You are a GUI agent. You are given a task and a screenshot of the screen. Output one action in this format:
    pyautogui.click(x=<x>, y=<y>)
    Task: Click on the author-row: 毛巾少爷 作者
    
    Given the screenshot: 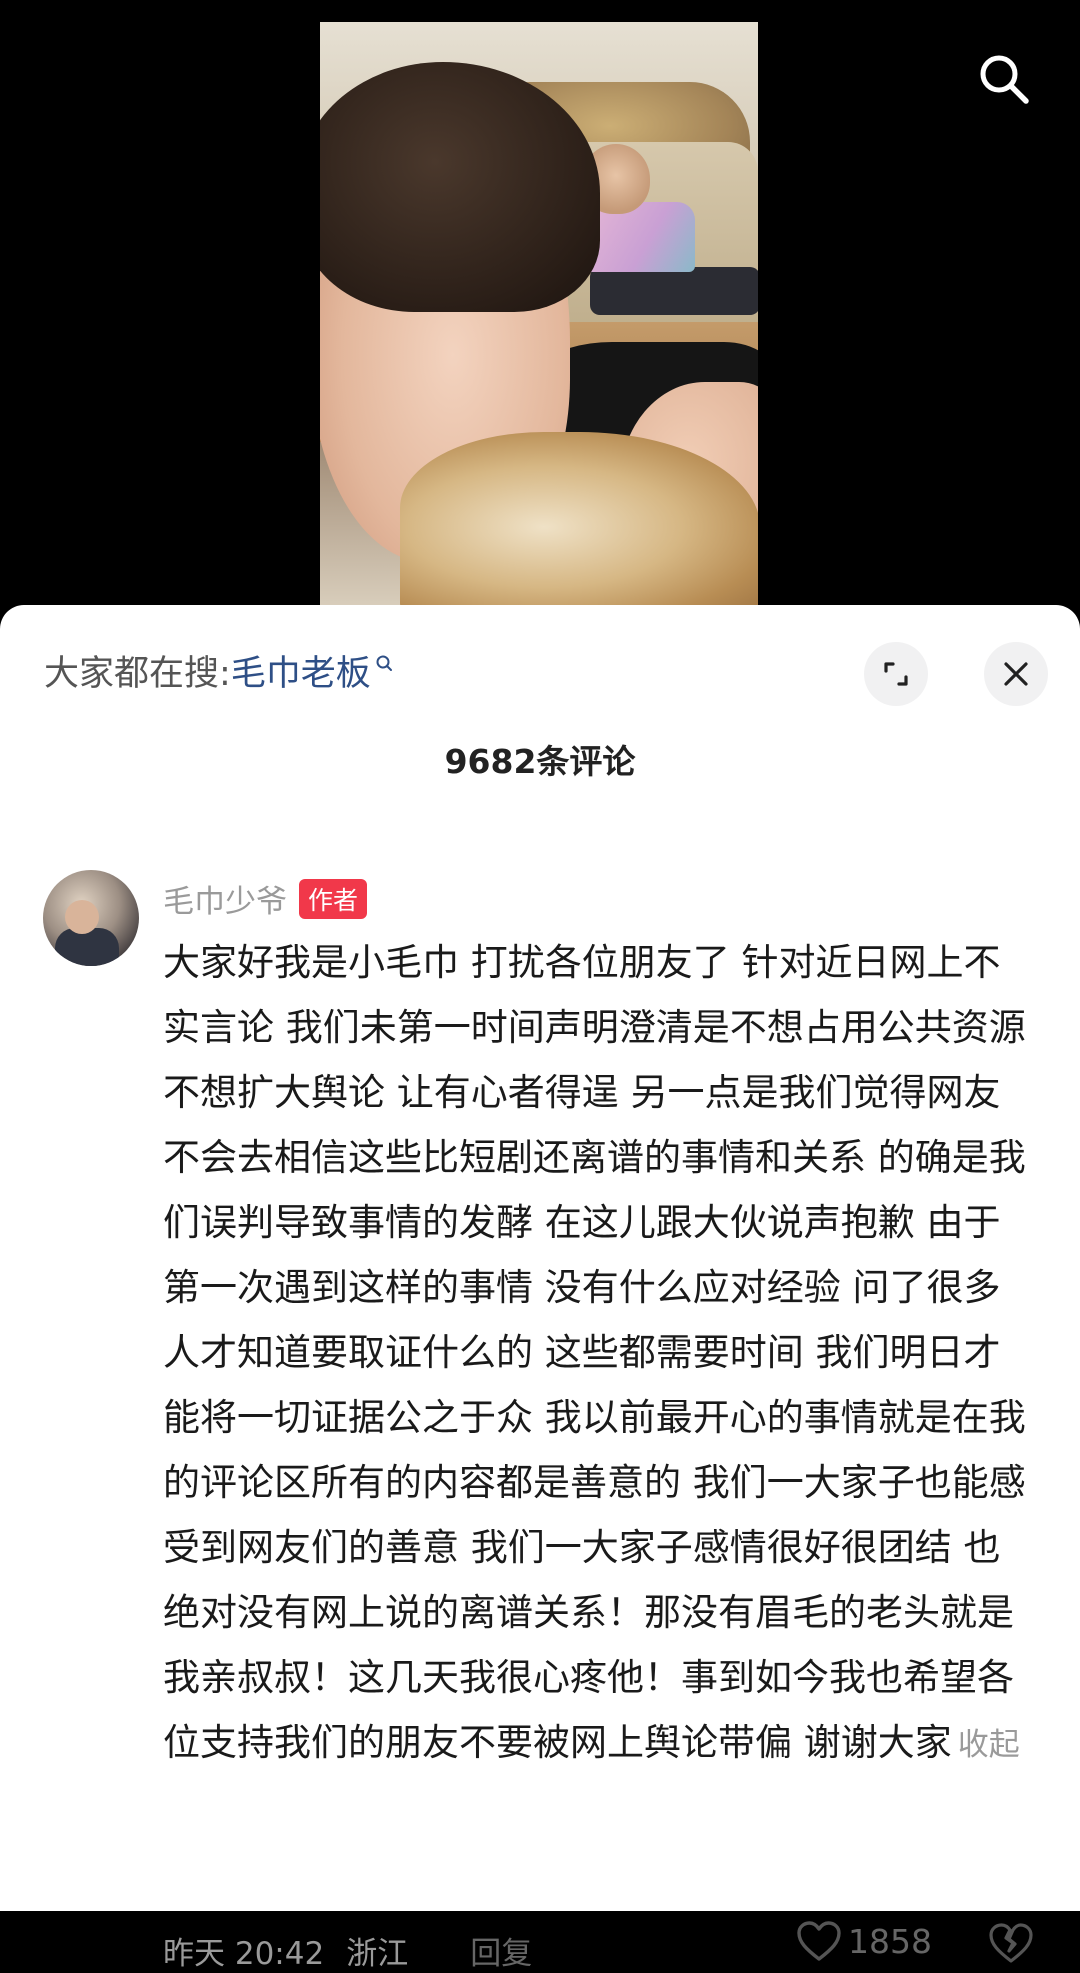 What is the action you would take?
    pyautogui.click(x=265, y=898)
    